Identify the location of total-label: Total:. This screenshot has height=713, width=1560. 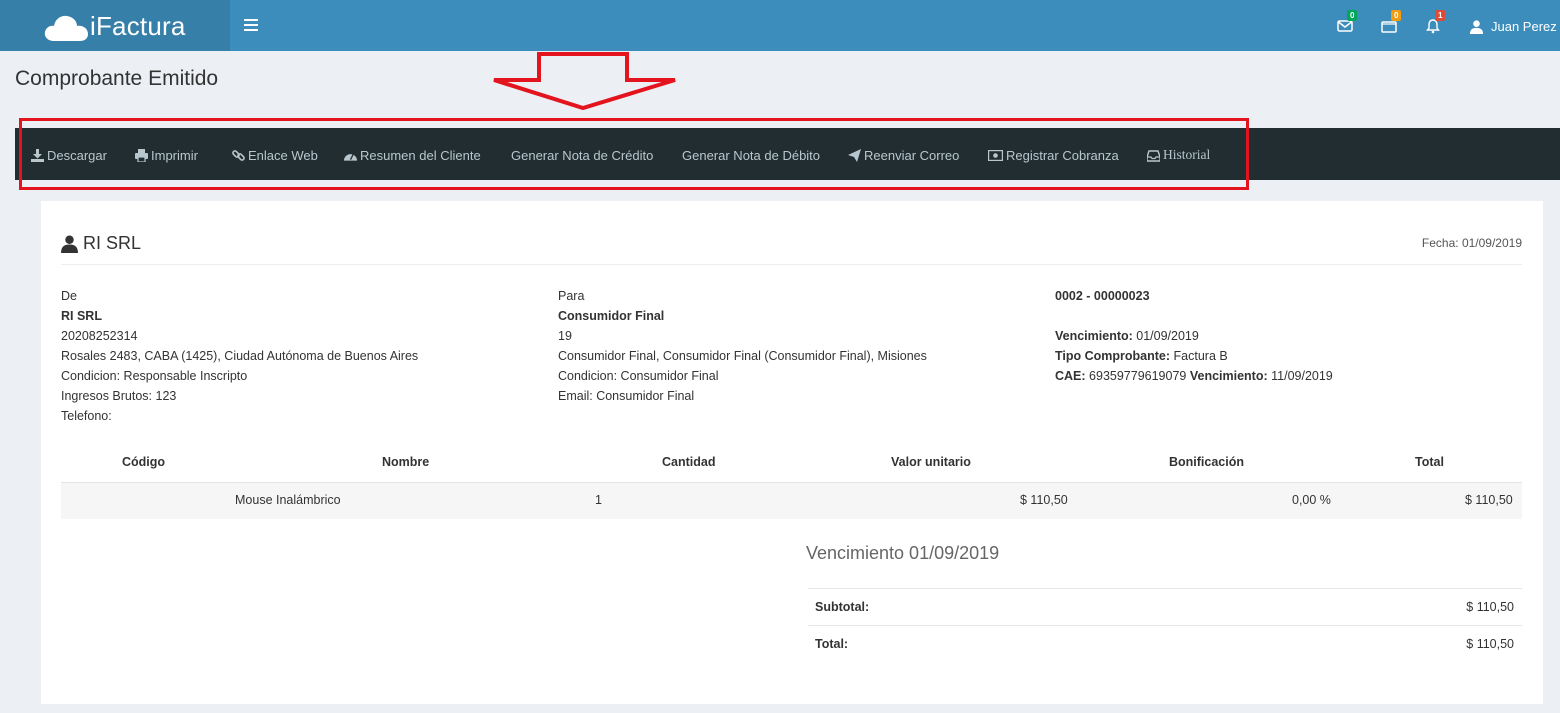
(832, 644).